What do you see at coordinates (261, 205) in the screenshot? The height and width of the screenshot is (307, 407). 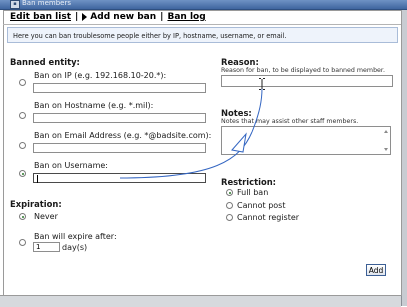 I see `cannot-post-label: Cannot post` at bounding box center [261, 205].